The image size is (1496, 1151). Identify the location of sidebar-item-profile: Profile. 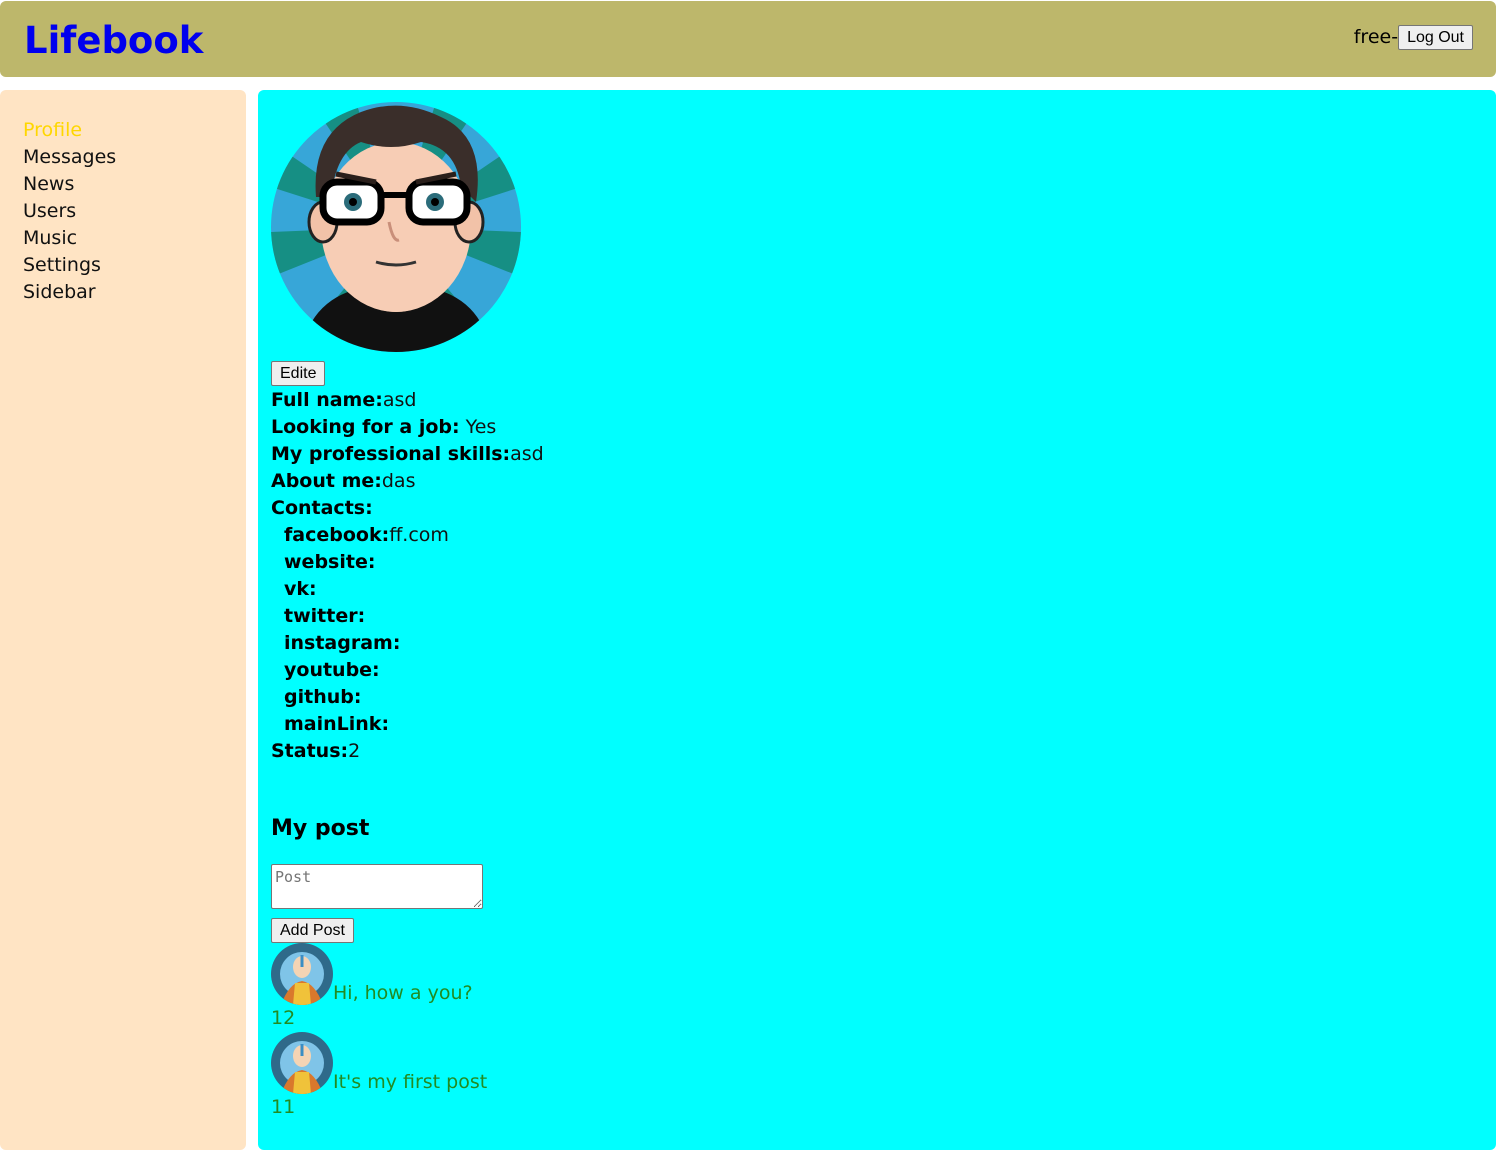
(134, 130).